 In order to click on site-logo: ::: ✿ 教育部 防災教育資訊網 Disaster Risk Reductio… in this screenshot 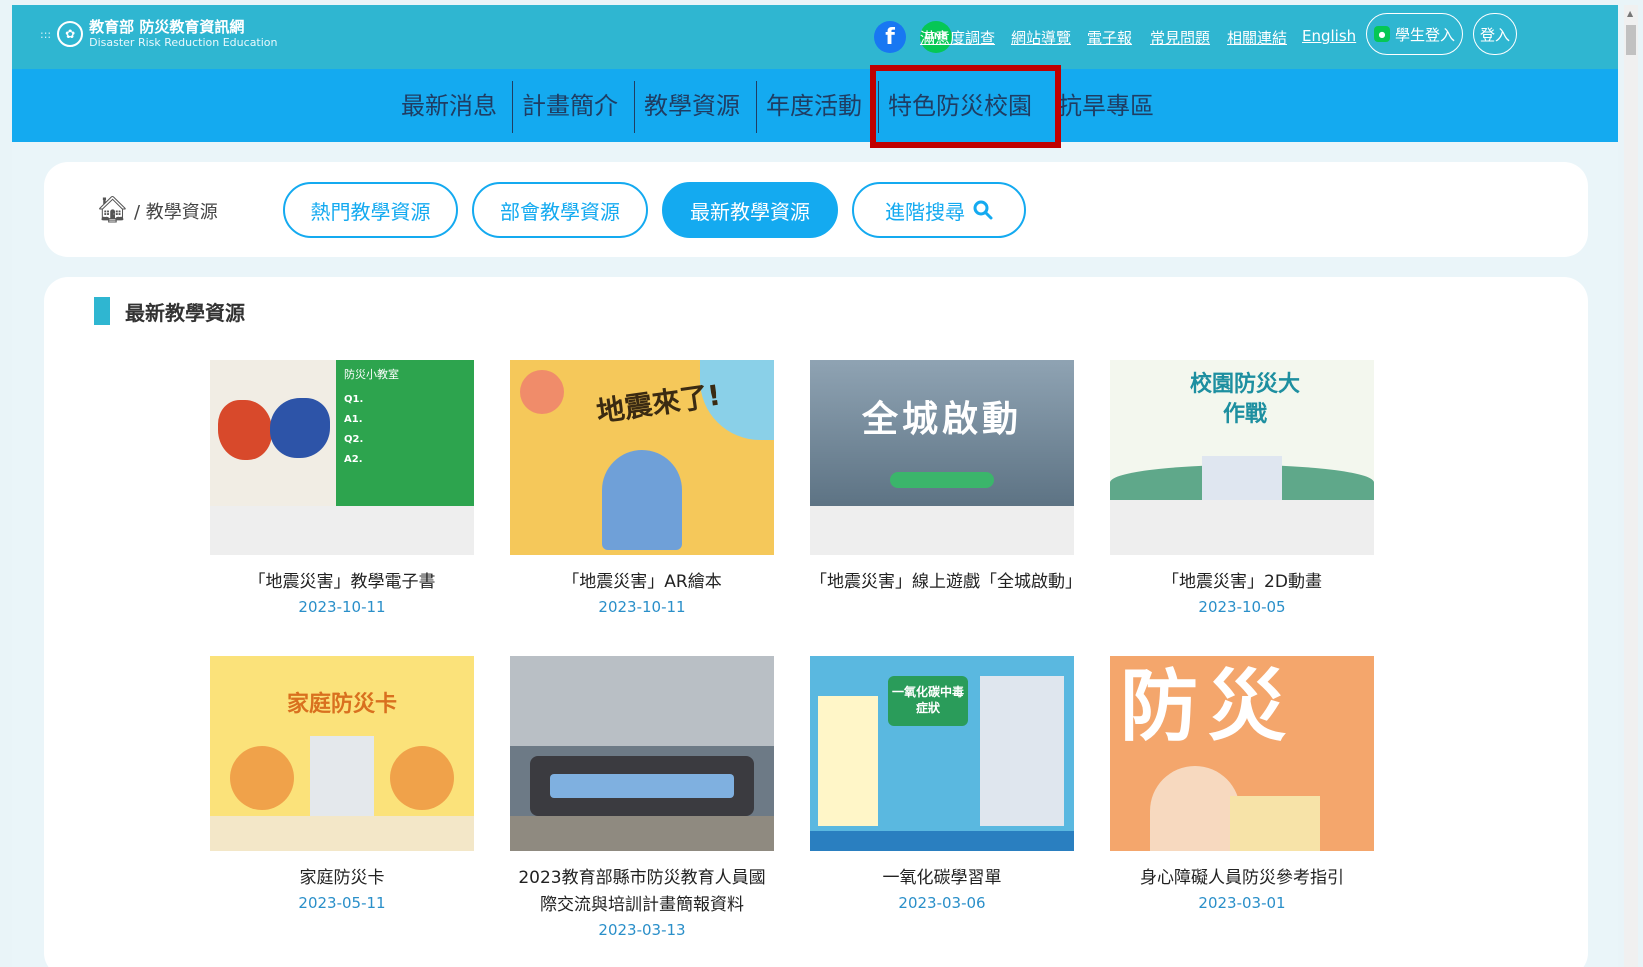, I will do `click(159, 34)`.